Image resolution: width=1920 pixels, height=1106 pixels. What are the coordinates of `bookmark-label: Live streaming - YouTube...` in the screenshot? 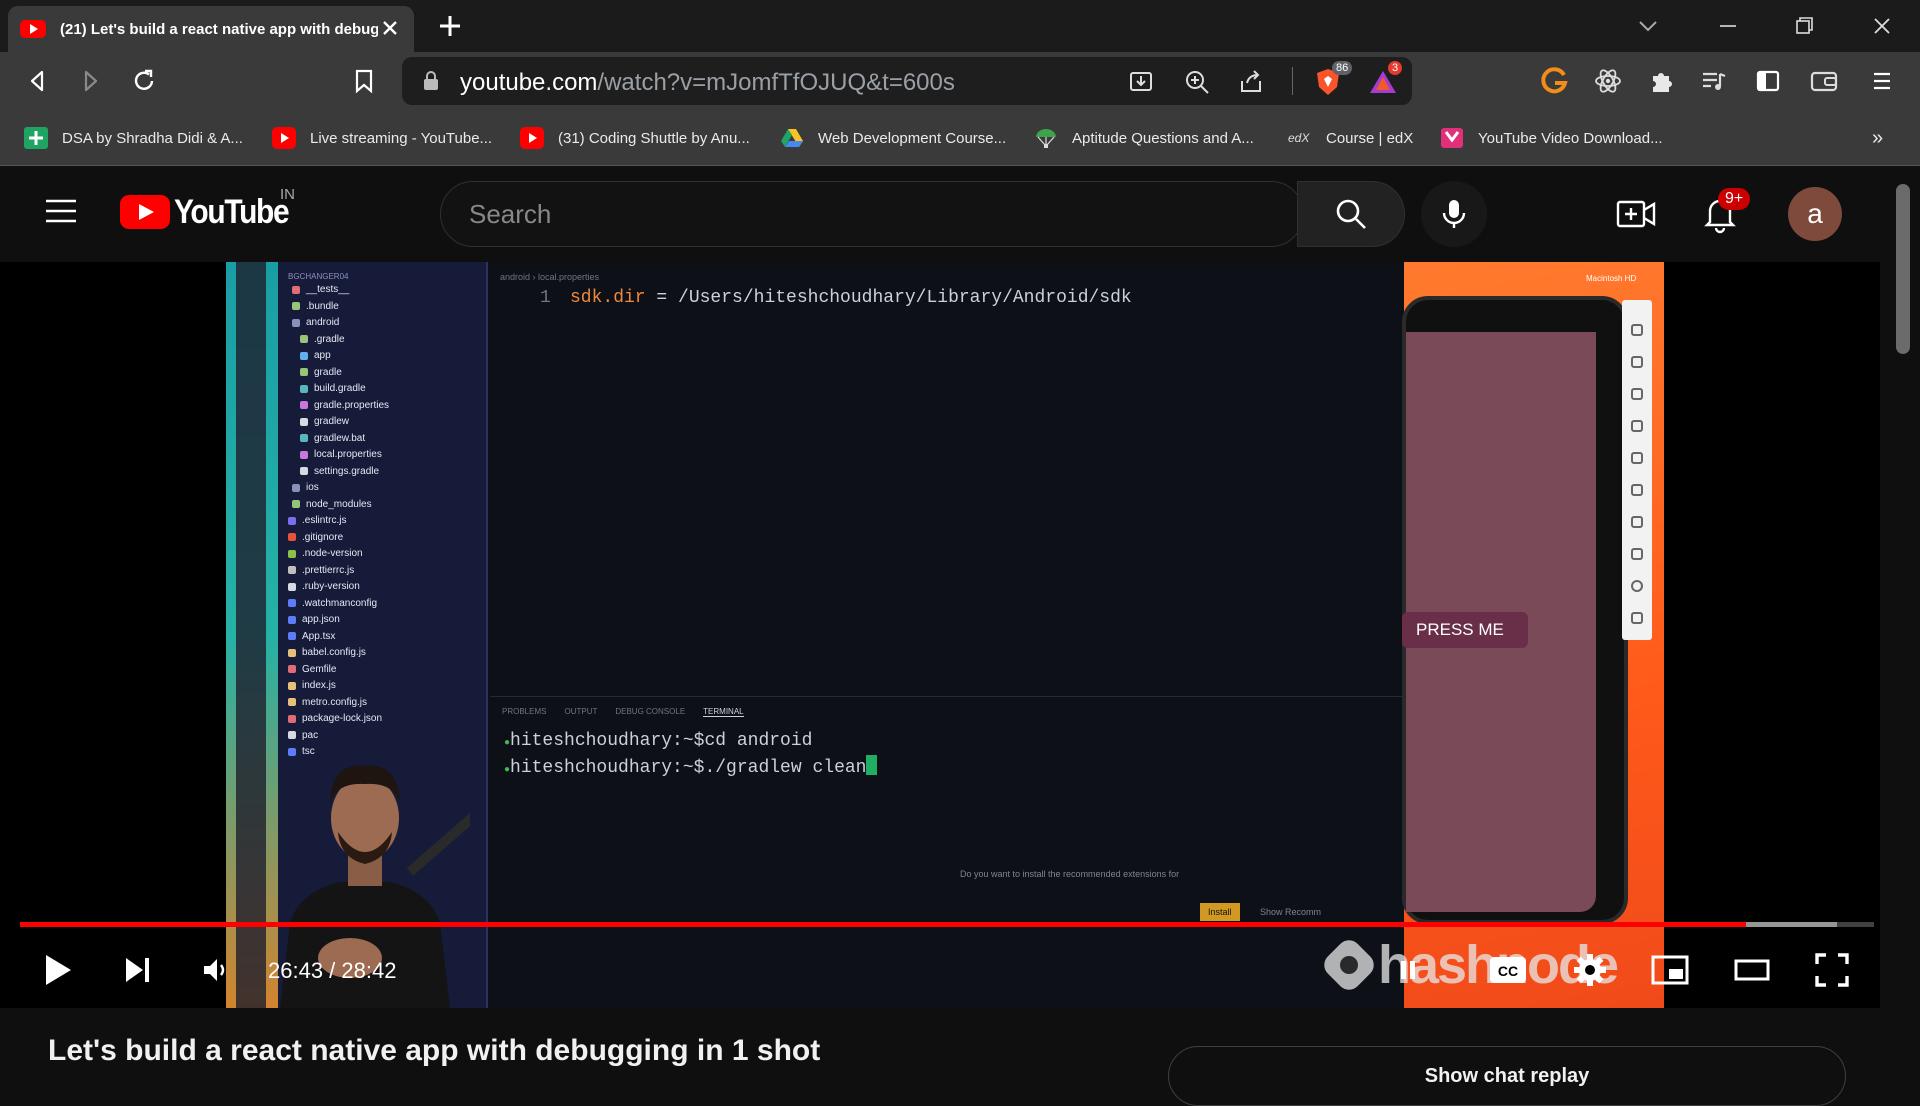 It's located at (401, 138).